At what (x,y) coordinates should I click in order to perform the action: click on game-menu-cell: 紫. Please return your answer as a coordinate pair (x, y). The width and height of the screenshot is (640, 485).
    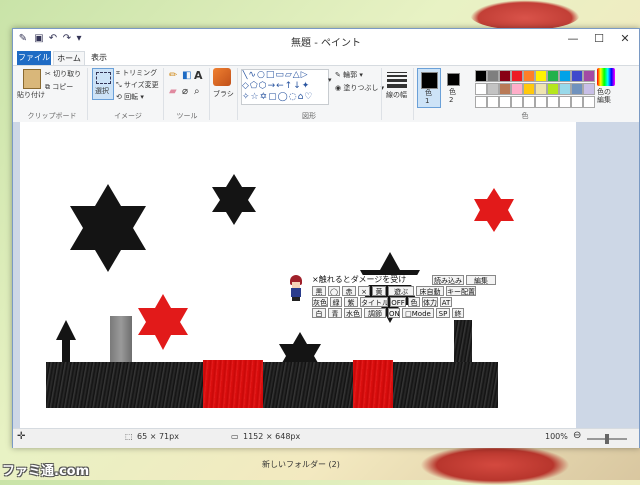
    Looking at the image, I should click on (351, 302).